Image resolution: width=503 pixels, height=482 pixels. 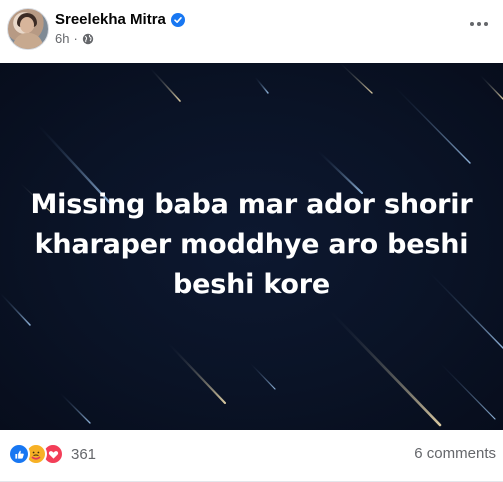 I want to click on post-meta: 6h ·, so click(x=74, y=38).